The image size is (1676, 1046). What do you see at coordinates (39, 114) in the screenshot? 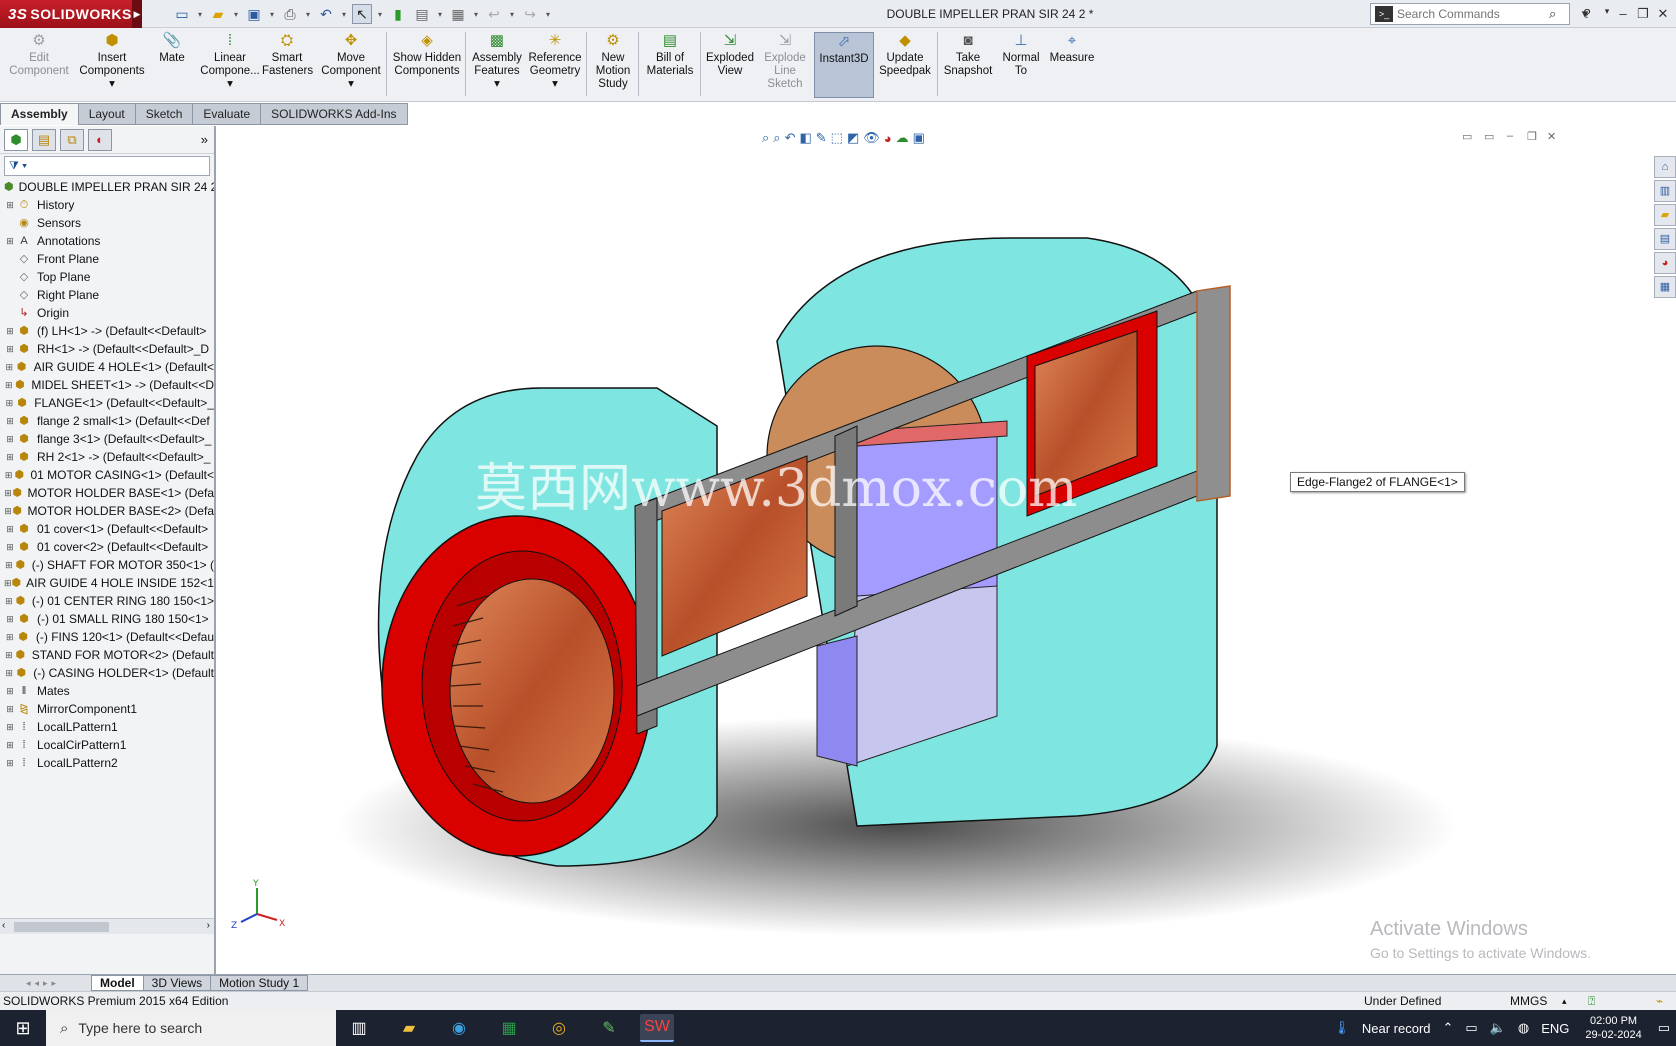
I see `tab-assembly: Assembly` at bounding box center [39, 114].